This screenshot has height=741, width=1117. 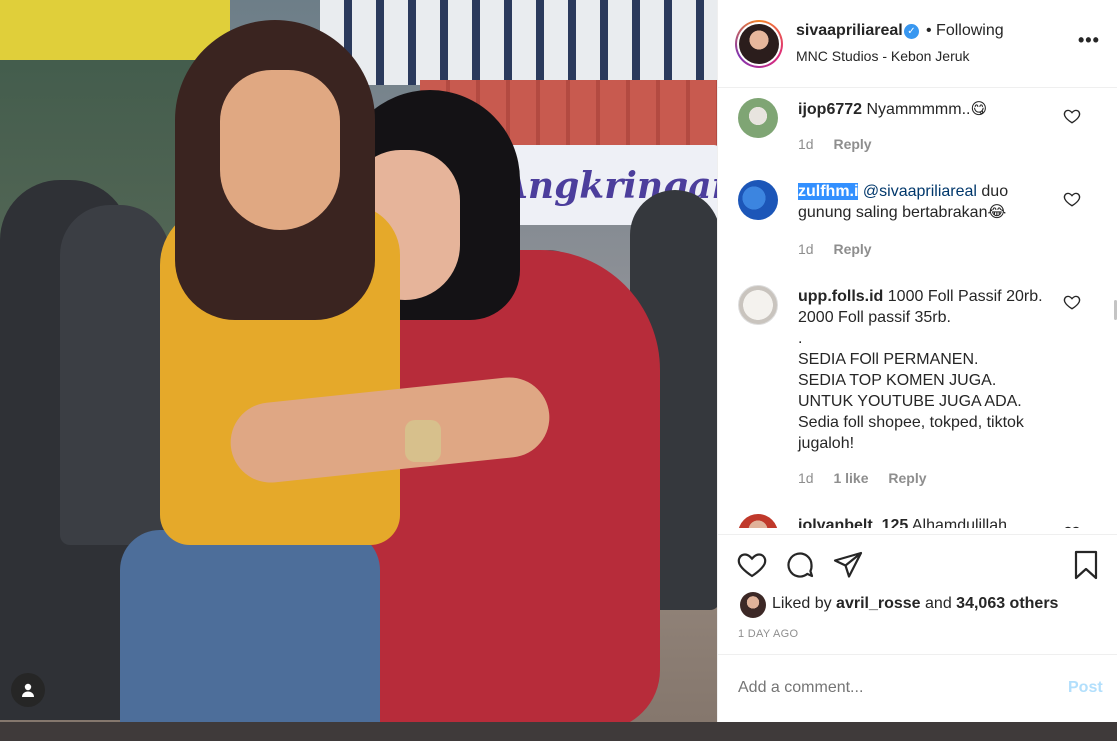 I want to click on liked-by-prefix: Liked by, so click(x=802, y=603).